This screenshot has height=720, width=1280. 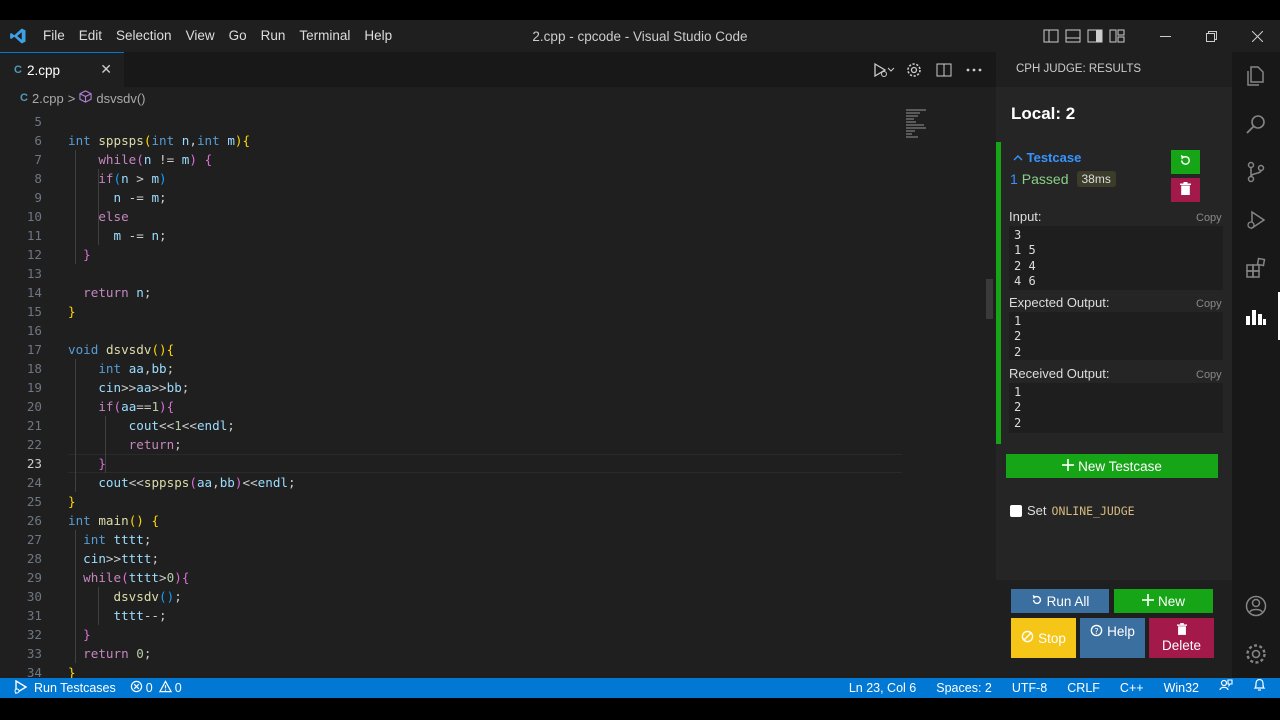 What do you see at coordinates (450, 292) in the screenshot?
I see `code-line: 14 return n;` at bounding box center [450, 292].